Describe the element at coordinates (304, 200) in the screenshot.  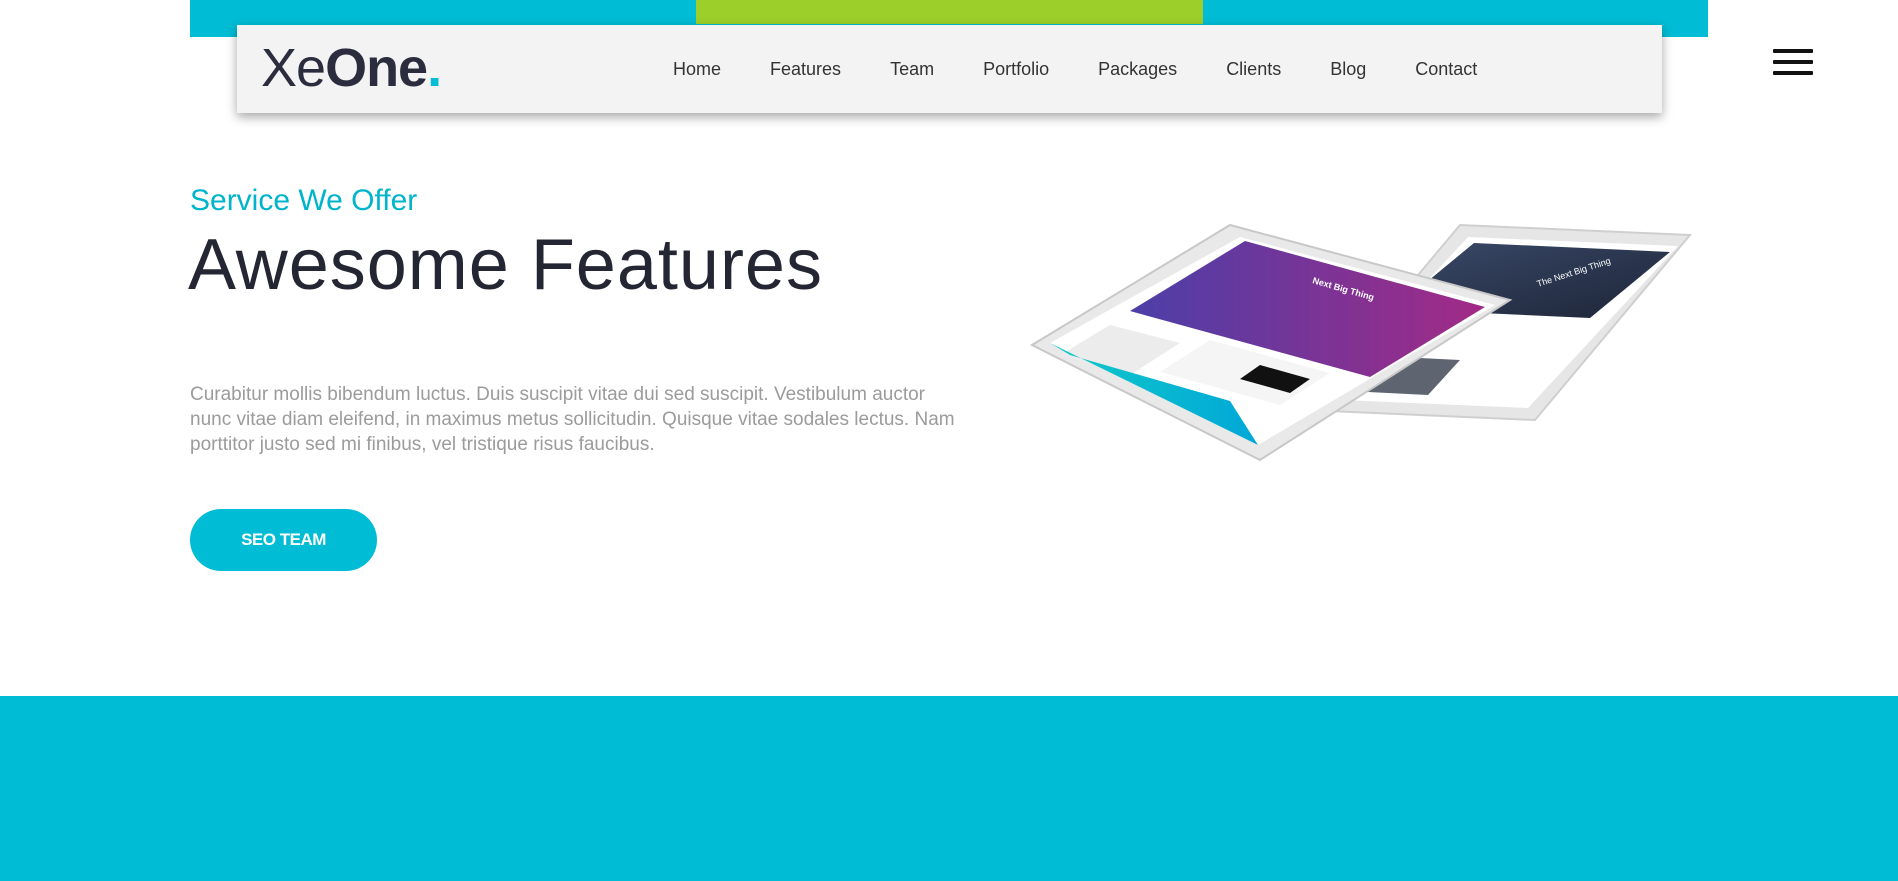
I see `section-subtitle: Service We Offer` at that location.